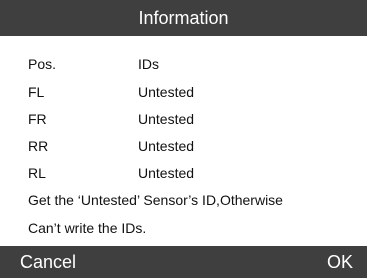 This screenshot has width=367, height=278. Describe the element at coordinates (42, 64) in the screenshot. I see `column-header-pos: Pos.` at that location.